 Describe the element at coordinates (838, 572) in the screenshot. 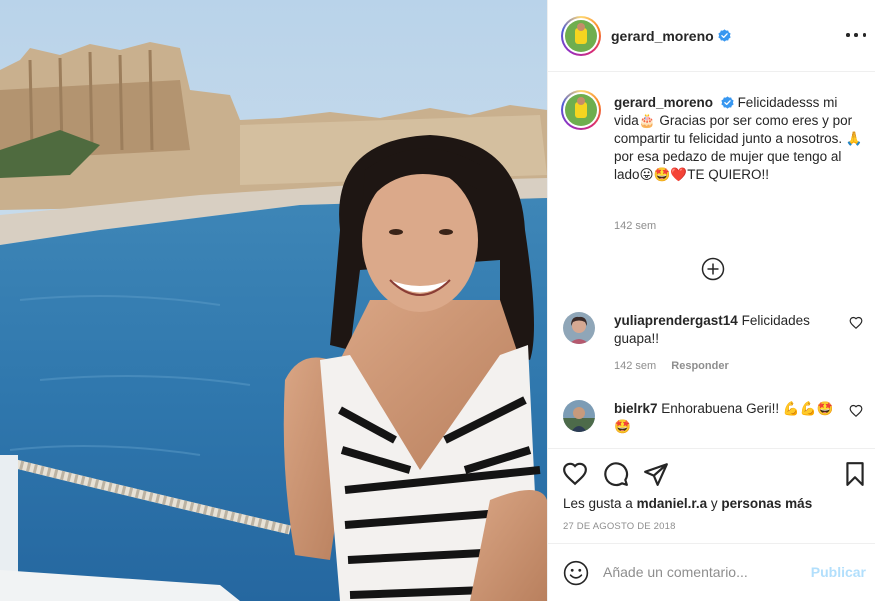

I see `publish-button: Publicar` at that location.